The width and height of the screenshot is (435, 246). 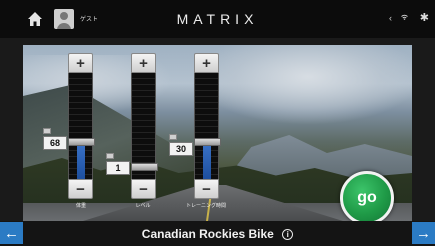 What do you see at coordinates (207, 160) in the screenshot?
I see `time-fill` at bounding box center [207, 160].